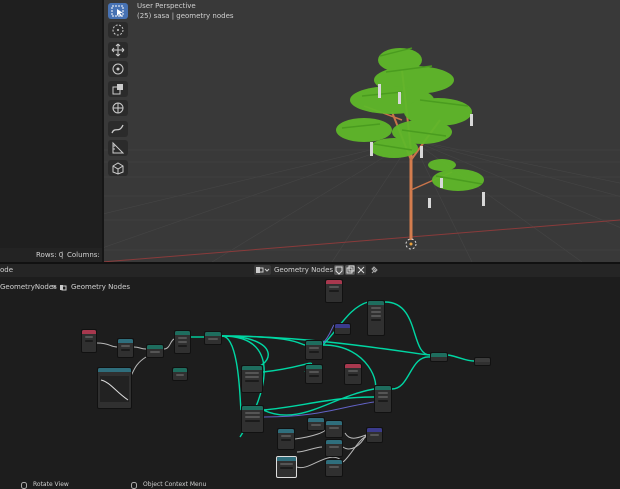 The image size is (620, 489). Describe the element at coordinates (411, 244) in the screenshot. I see `object-origin` at that location.